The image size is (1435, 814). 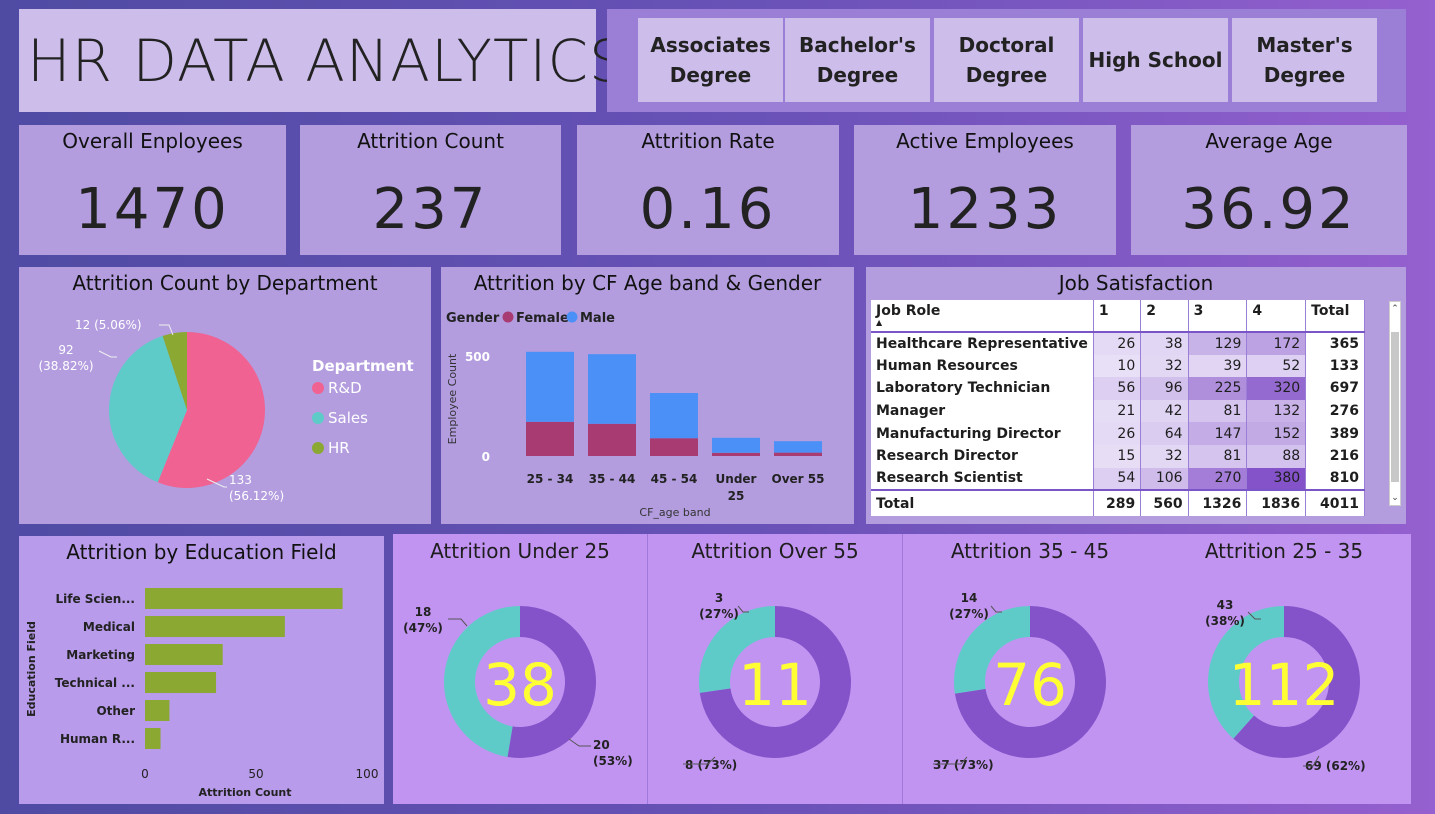 I want to click on slicer-doctoral-degree: Doctoral Degree, so click(x=1006, y=60).